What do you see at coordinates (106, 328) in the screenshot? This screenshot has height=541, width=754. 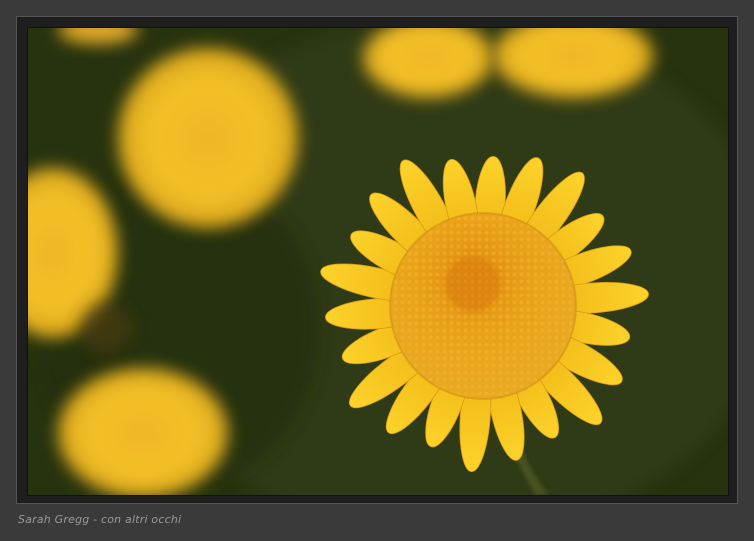 I see `blurred-bud` at bounding box center [106, 328].